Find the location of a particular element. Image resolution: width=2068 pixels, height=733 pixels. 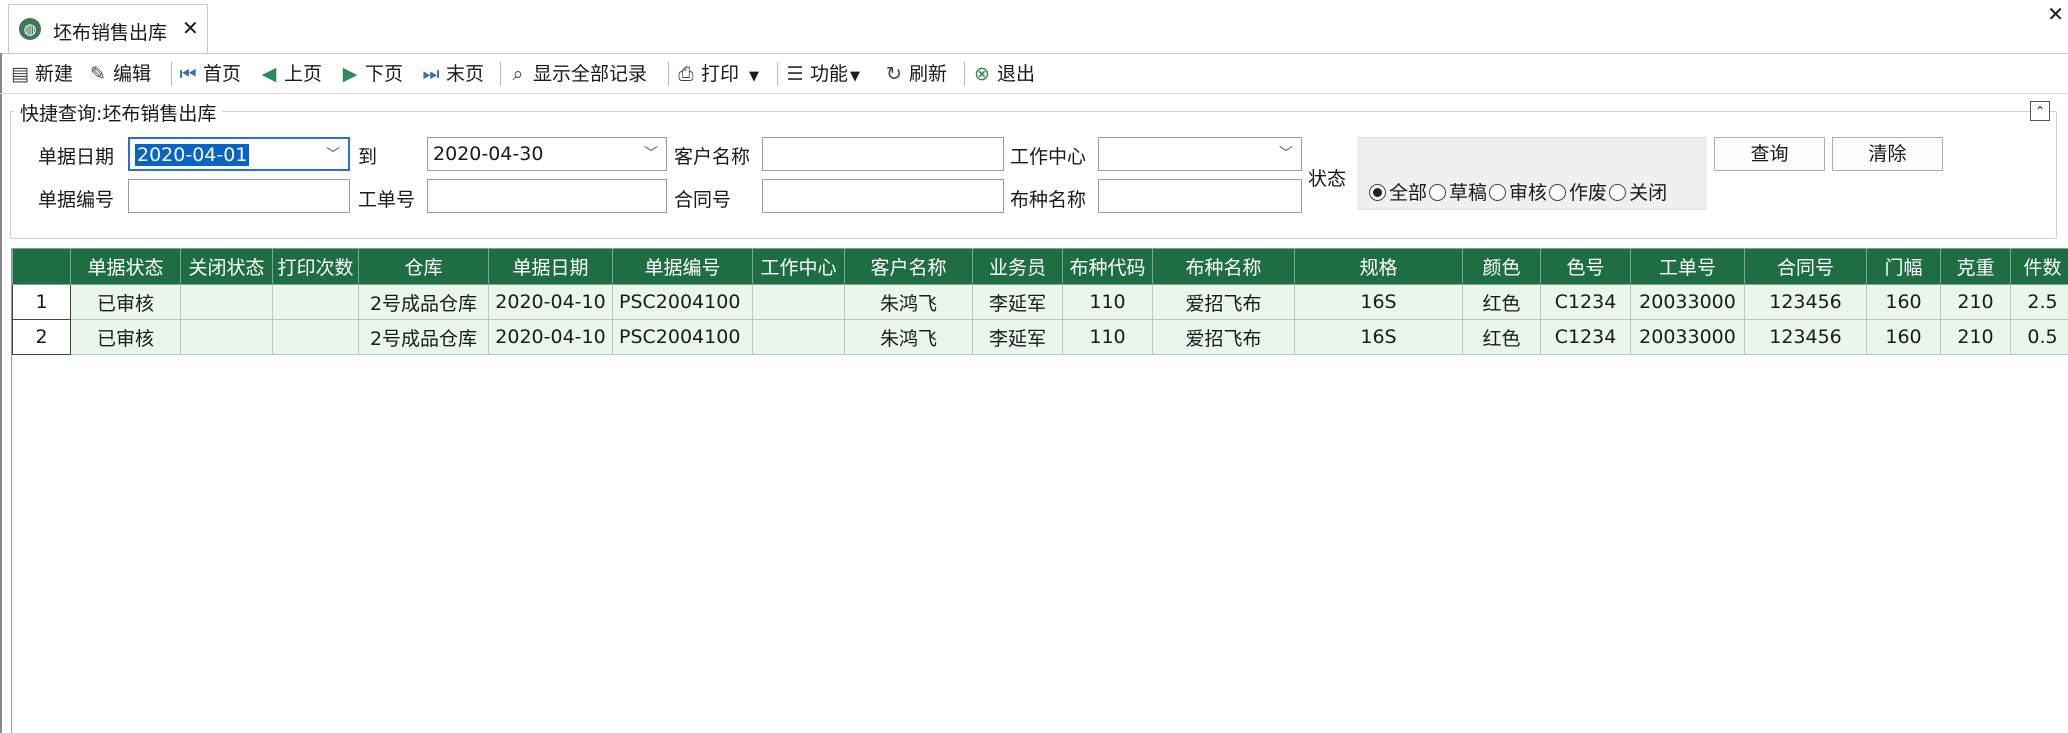

column-header: 业务员 is located at coordinates (1017, 266).